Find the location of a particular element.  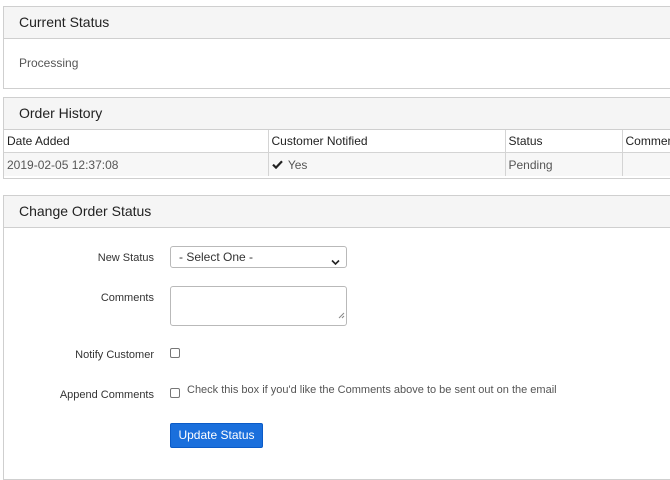

cell-customer-notified: Yes is located at coordinates (387, 164).